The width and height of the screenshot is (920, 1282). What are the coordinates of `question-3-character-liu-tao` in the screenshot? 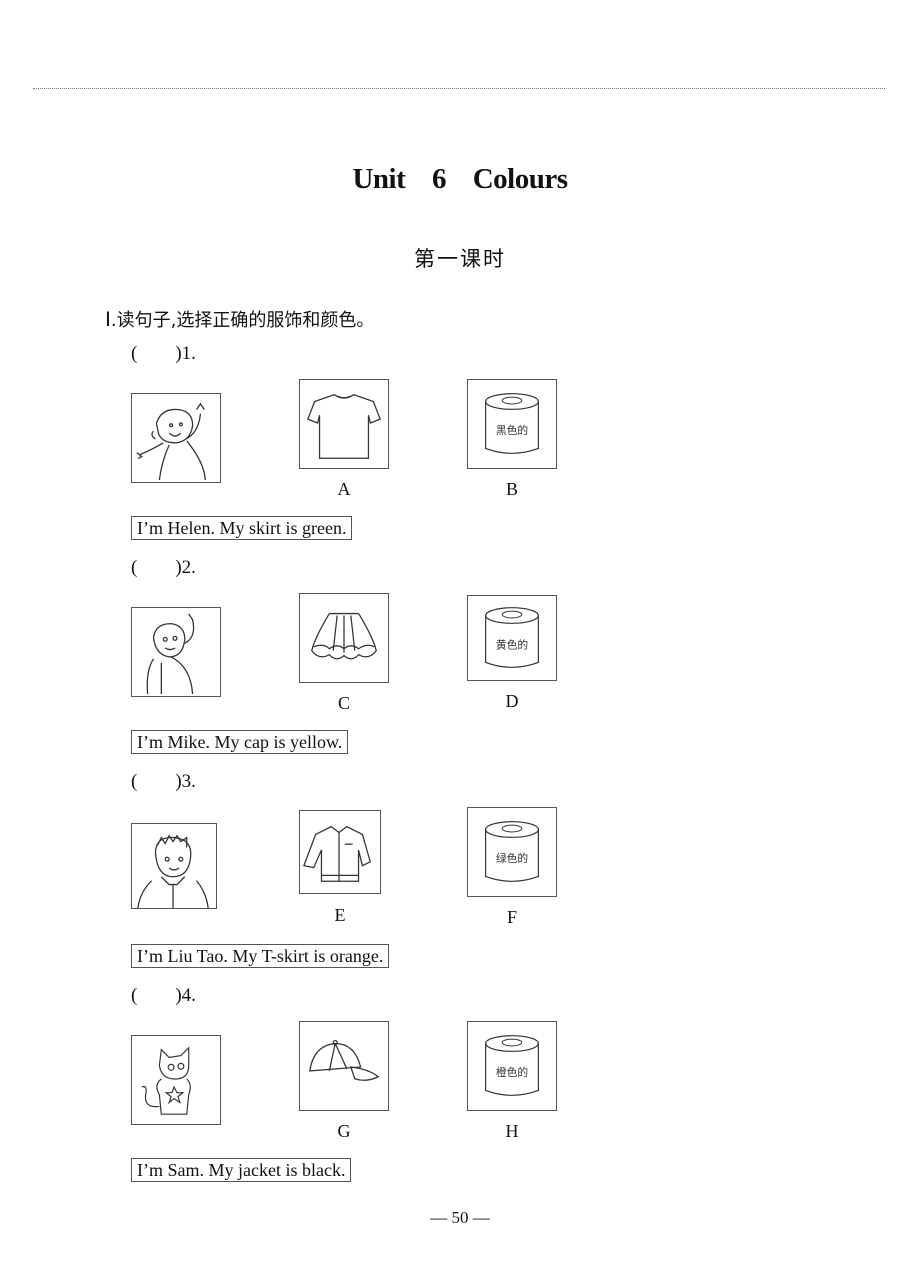 It's located at (174, 866).